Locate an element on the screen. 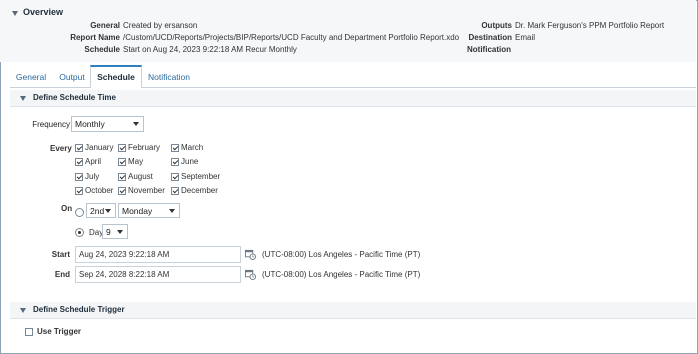 The width and height of the screenshot is (698, 354). radio-on-day is located at coordinates (79, 232).